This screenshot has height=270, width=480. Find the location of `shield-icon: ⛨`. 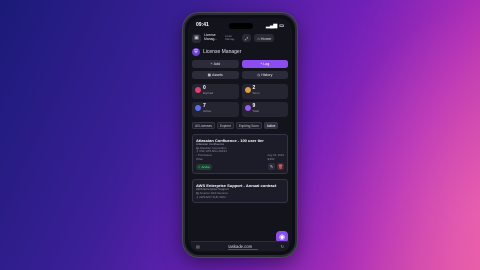

shield-icon: ⛨ is located at coordinates (196, 52).